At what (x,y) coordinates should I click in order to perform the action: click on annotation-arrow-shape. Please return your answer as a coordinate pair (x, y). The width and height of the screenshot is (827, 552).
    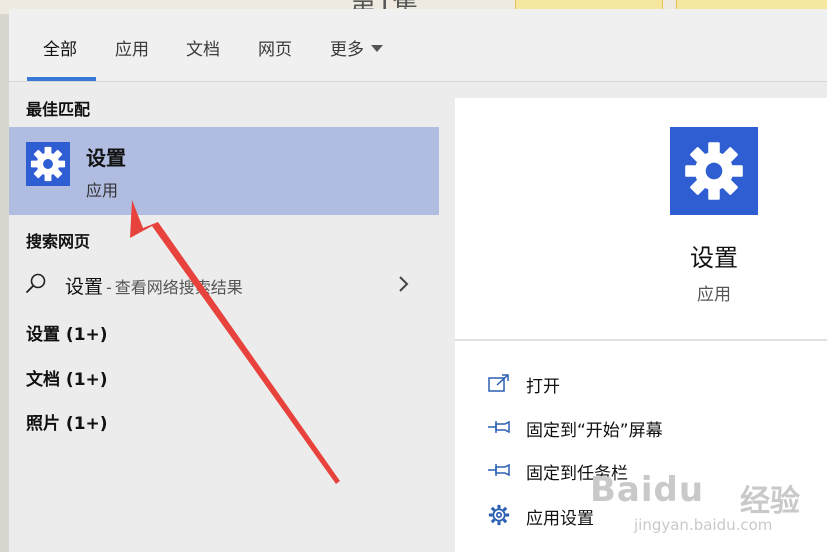
    Looking at the image, I should click on (235, 342).